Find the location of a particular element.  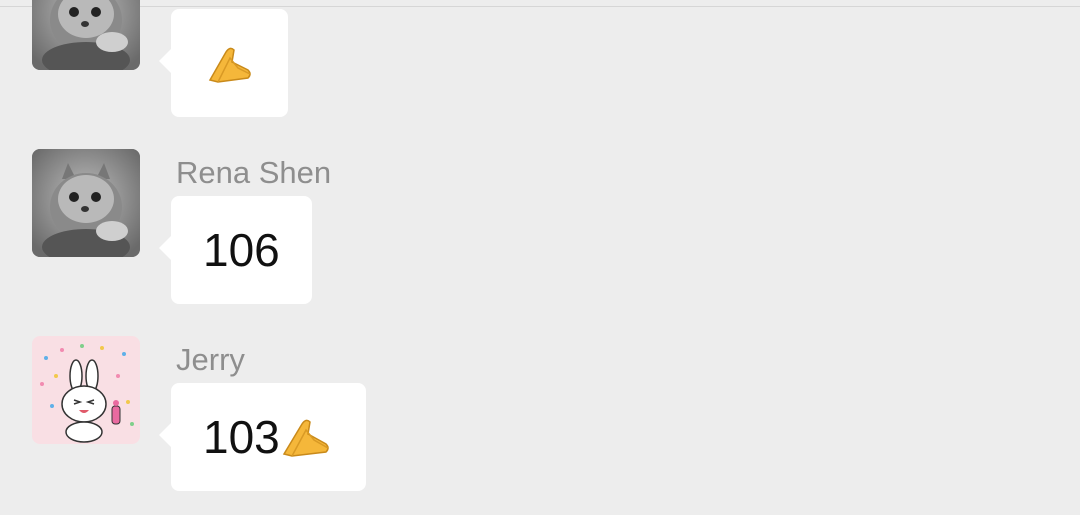

rabbit-sticker-icon is located at coordinates (86, 390).